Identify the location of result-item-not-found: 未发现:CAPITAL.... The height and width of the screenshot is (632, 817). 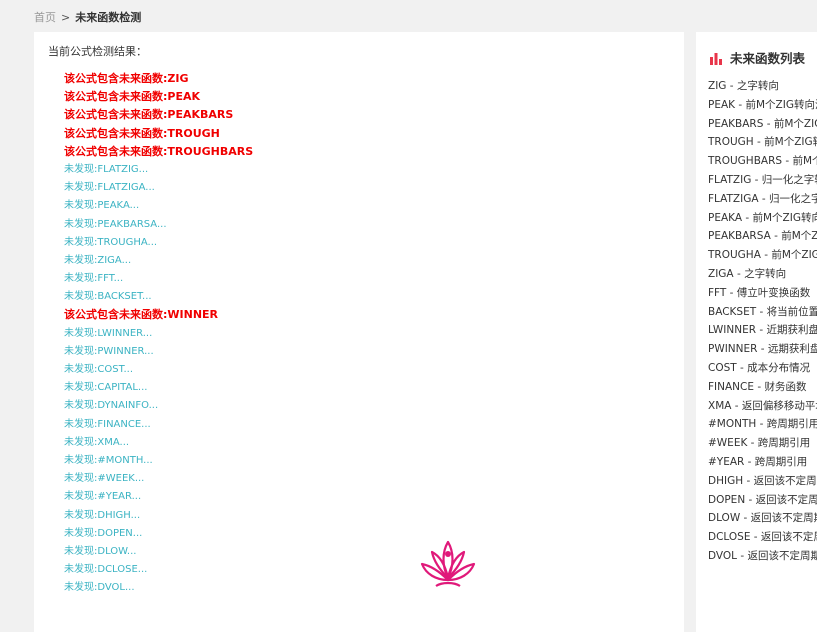
(106, 388).